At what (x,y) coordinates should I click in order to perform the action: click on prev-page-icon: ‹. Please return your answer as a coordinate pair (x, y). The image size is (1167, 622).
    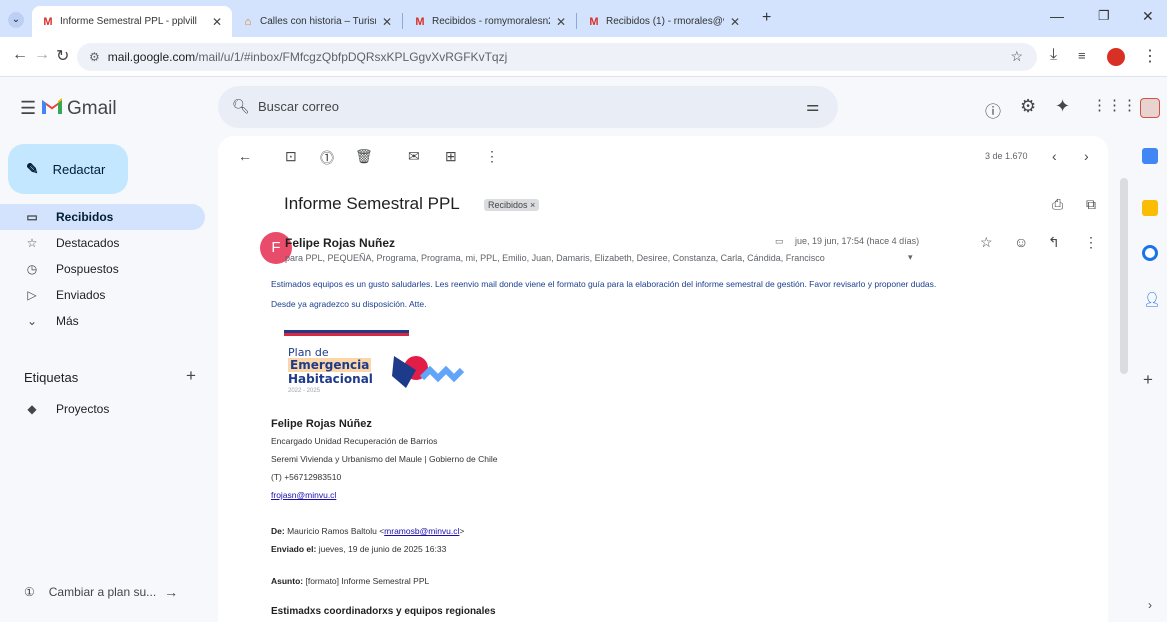
    Looking at the image, I should click on (1054, 156).